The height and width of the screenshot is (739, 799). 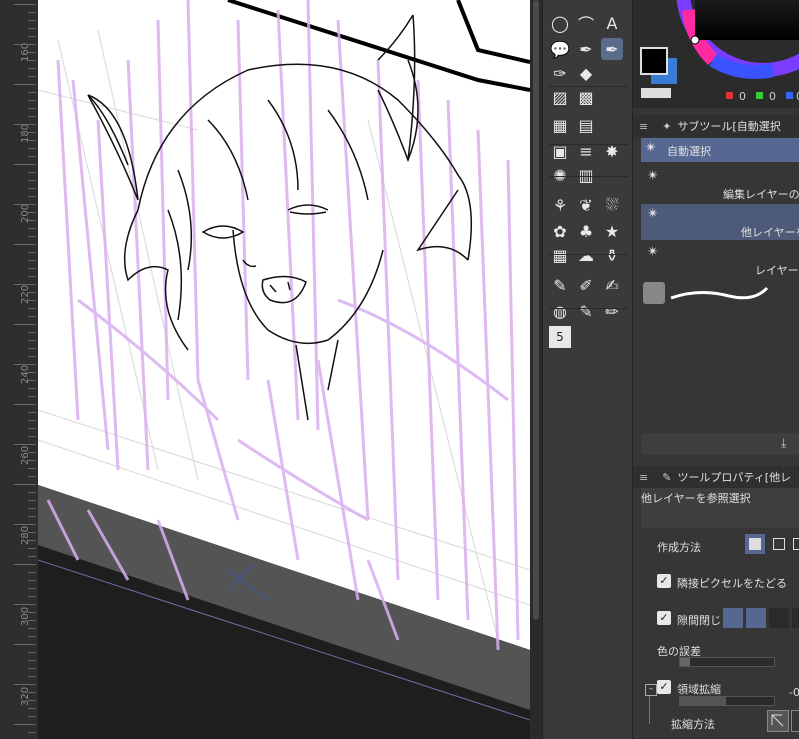 What do you see at coordinates (716, 126) in the screenshot?
I see `subtool-panel-header: ≡ ✦ サブツール[自動選択` at bounding box center [716, 126].